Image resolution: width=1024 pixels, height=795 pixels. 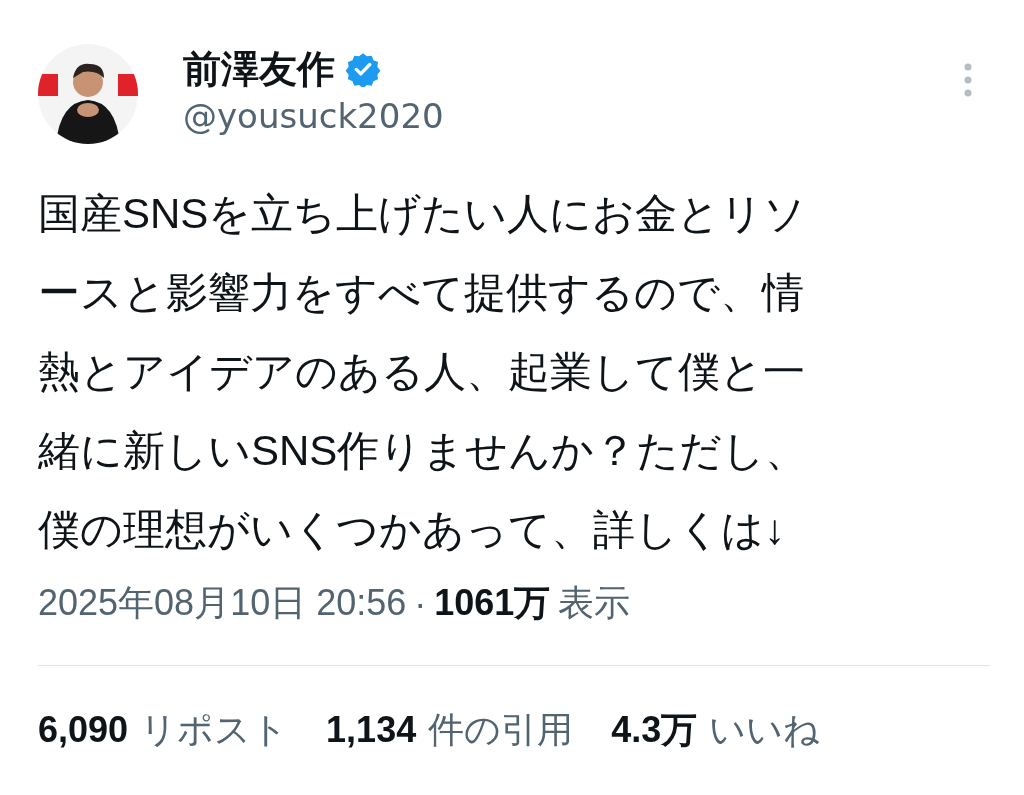 I want to click on stat-count: 4.3万, so click(x=654, y=730).